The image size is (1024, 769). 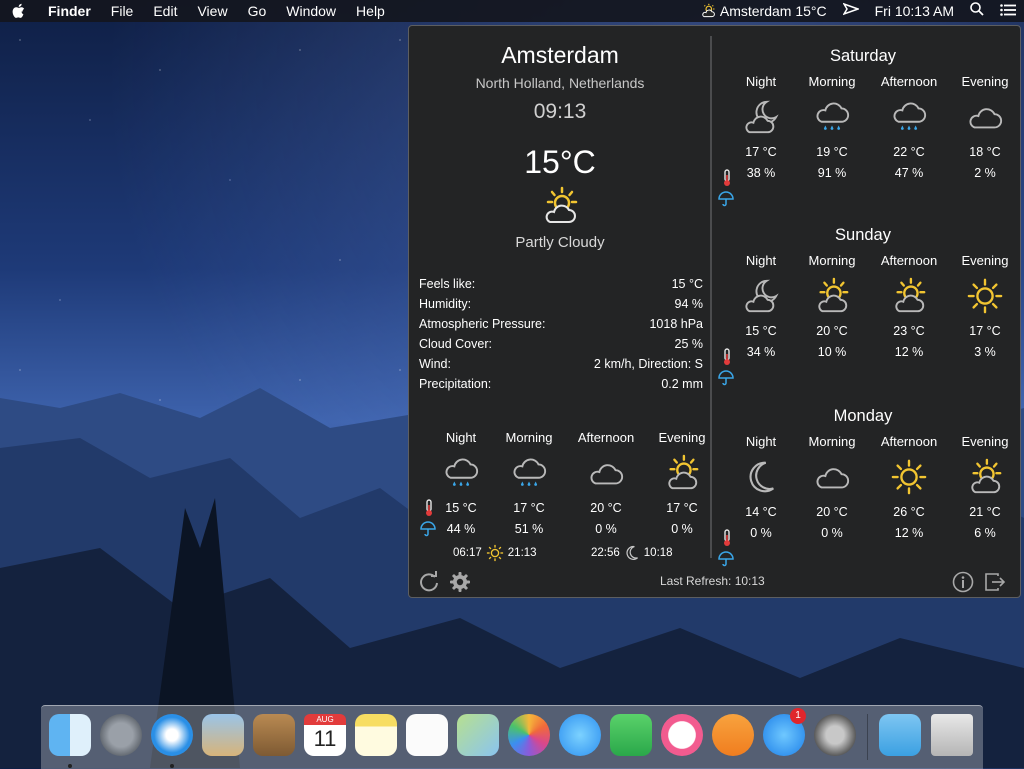 I want to click on app-store-badge: 1, so click(x=798, y=716).